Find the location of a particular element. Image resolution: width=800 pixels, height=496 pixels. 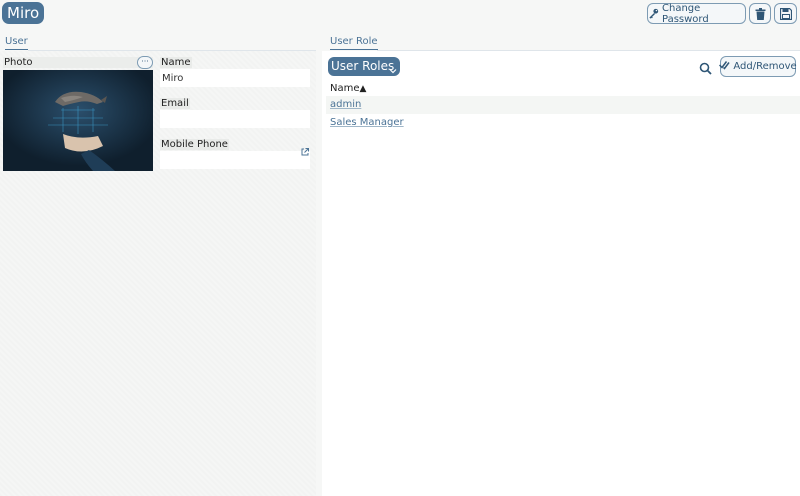

add-remove-button: Add/Remove is located at coordinates (758, 66).